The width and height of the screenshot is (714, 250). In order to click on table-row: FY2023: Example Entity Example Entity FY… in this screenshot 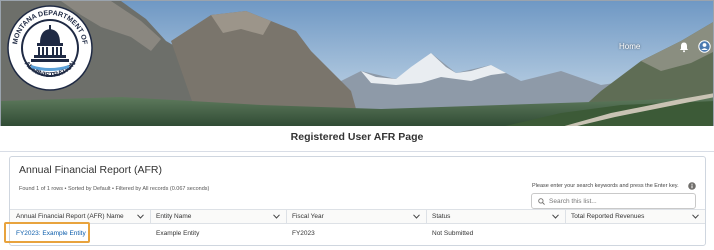, I will do `click(357, 234)`.